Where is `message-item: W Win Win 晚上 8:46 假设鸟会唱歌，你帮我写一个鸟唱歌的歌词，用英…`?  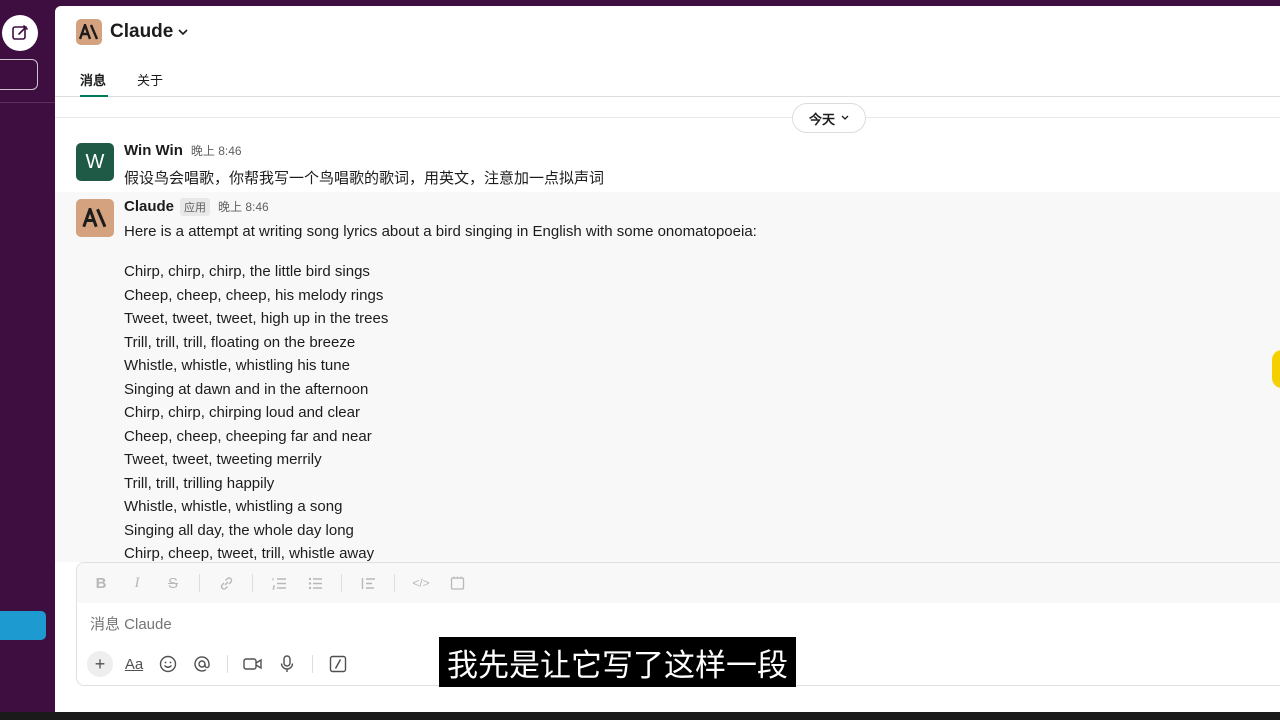 message-item: W Win Win 晚上 8:46 假设鸟会唱歌，你帮我写一个鸟唱歌的歌词，用英… is located at coordinates (667, 164).